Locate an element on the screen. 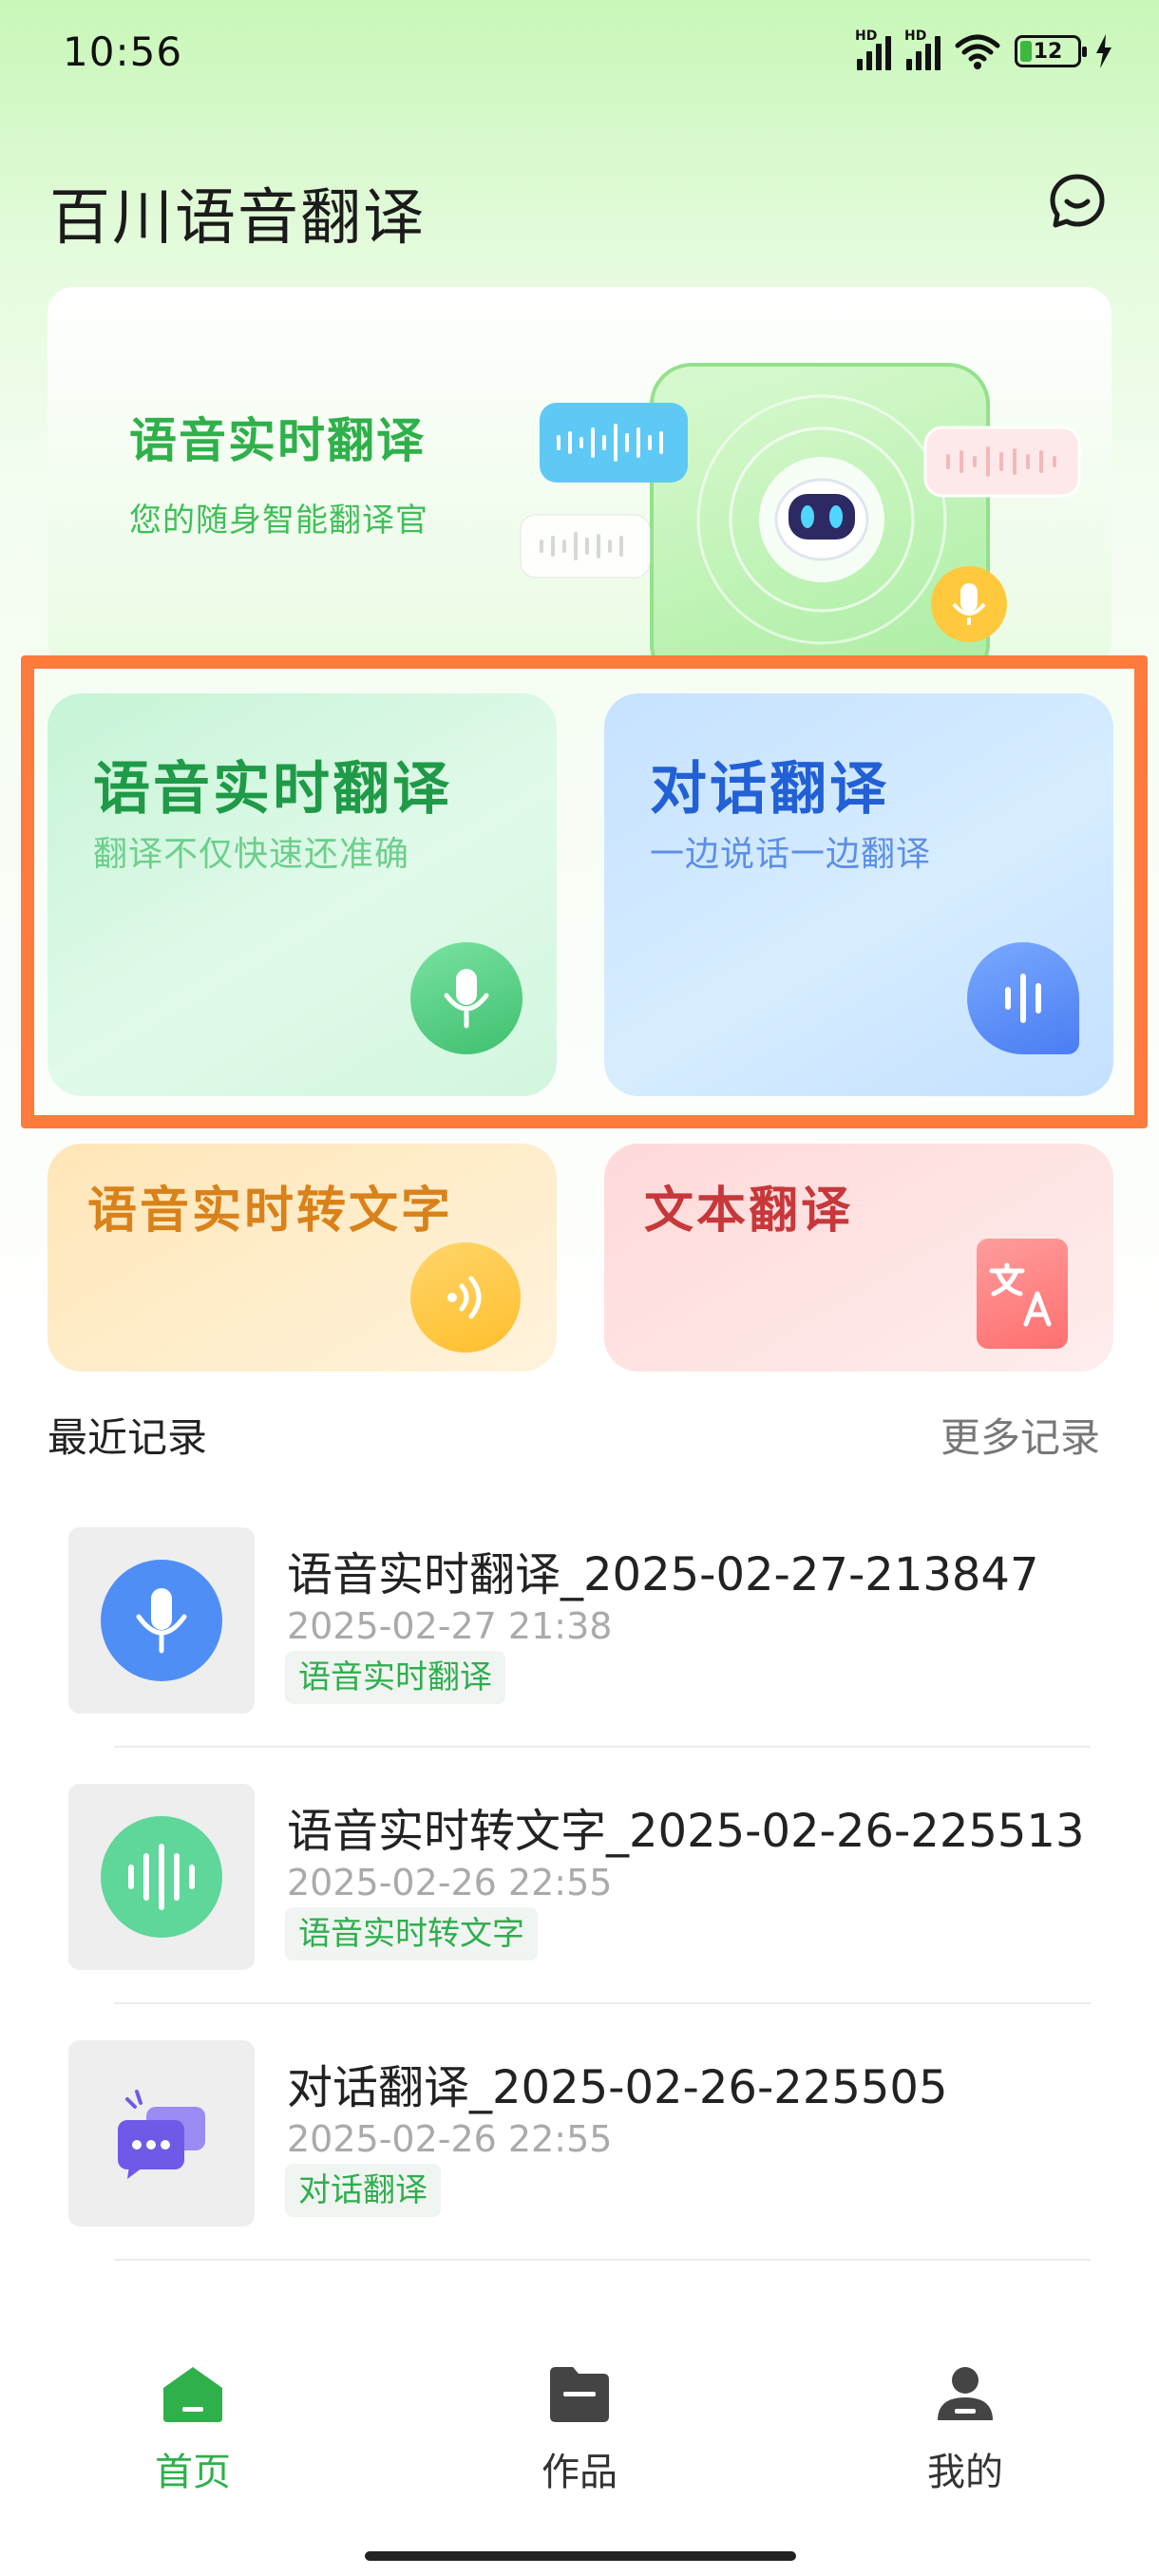 The height and width of the screenshot is (2576, 1159). nav-label: 我的 is located at coordinates (965, 2472).